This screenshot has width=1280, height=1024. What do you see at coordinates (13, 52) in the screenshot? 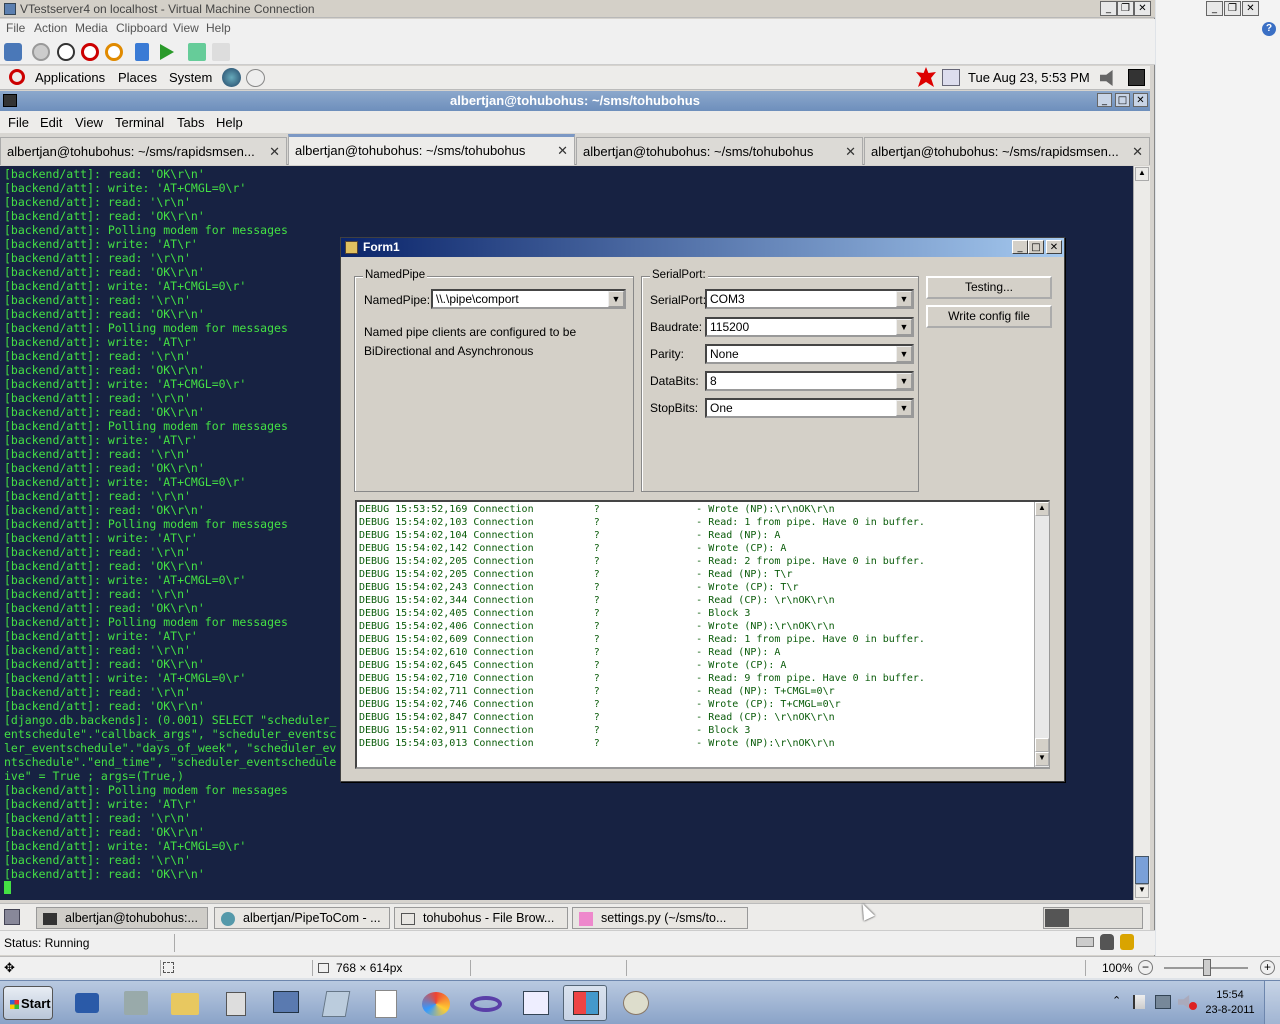
I see `ctrl-alt-del-icon` at bounding box center [13, 52].